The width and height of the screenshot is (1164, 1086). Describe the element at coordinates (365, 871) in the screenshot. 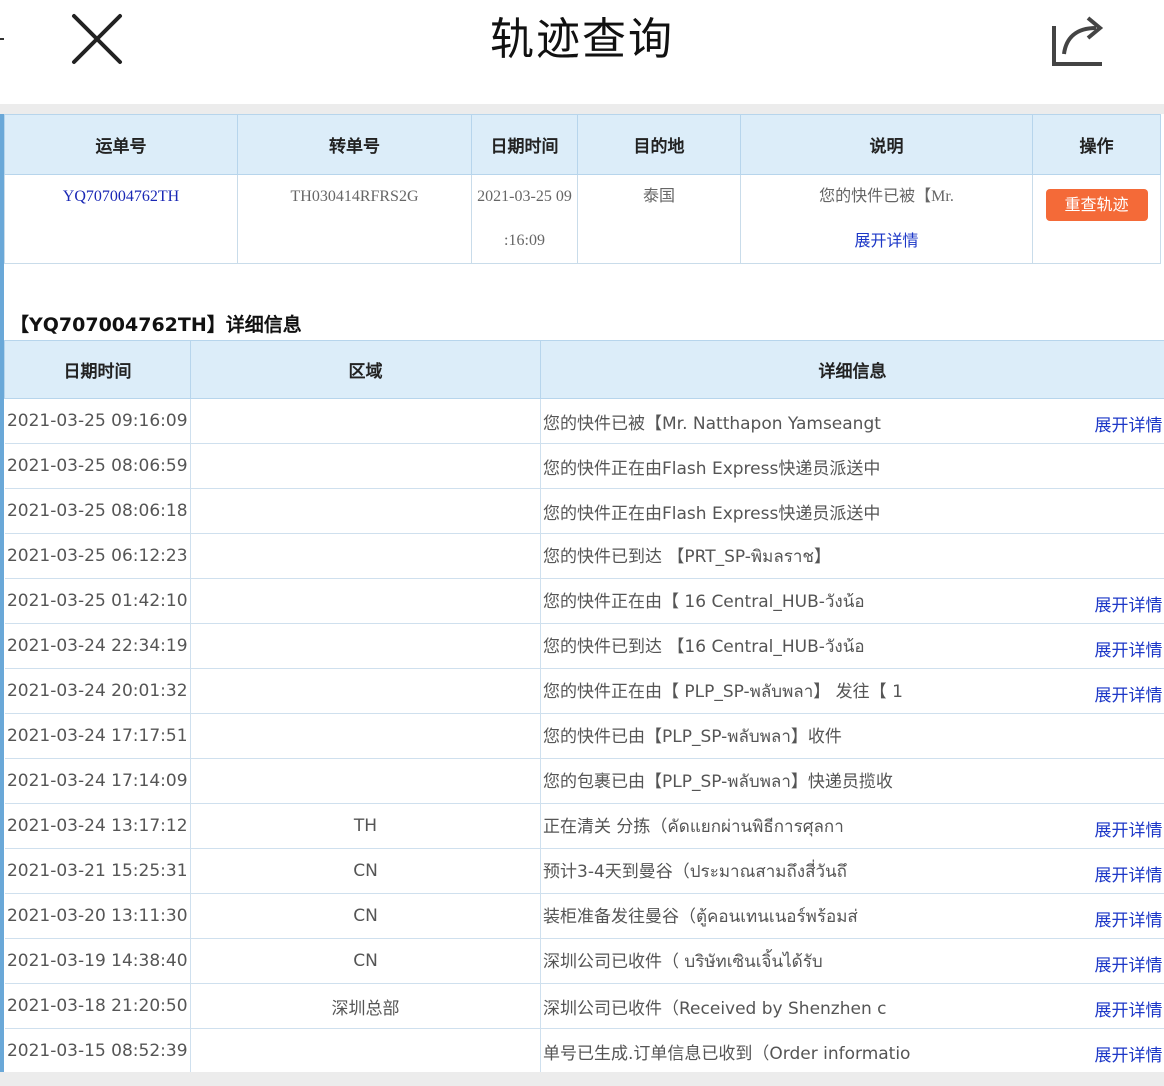

I see `row-area: CN` at that location.